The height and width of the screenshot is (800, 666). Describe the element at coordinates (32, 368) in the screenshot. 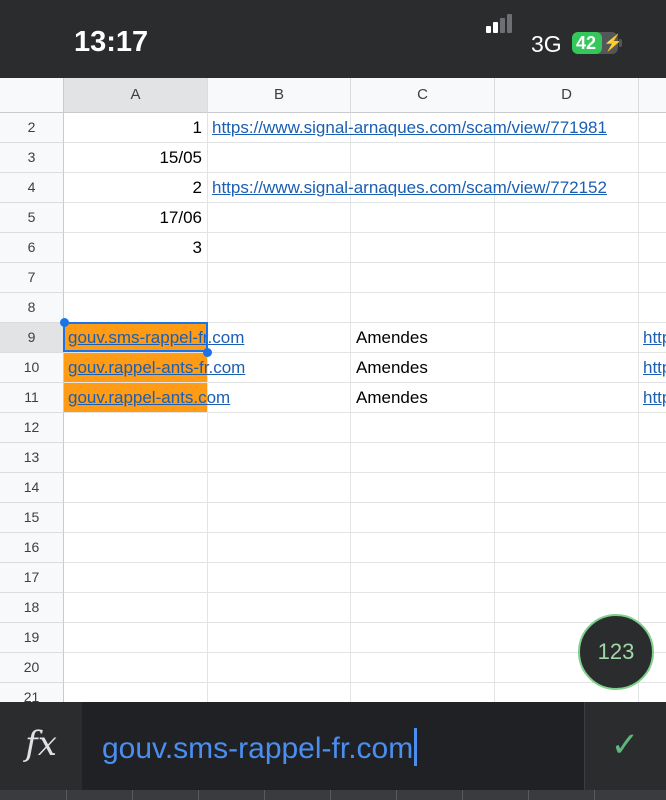

I see `row-header-10: 10` at that location.